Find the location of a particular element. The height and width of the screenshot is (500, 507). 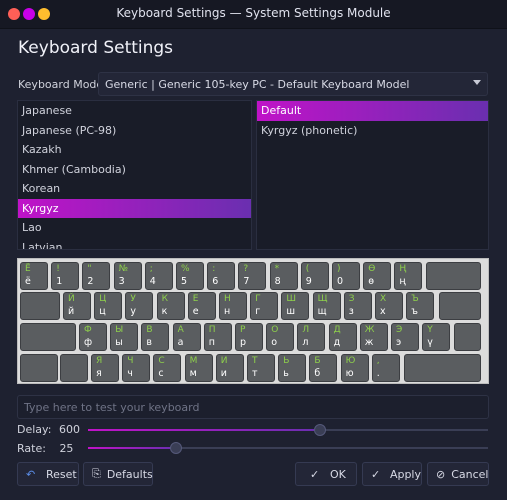

delay-label: Delay: is located at coordinates (34, 429).